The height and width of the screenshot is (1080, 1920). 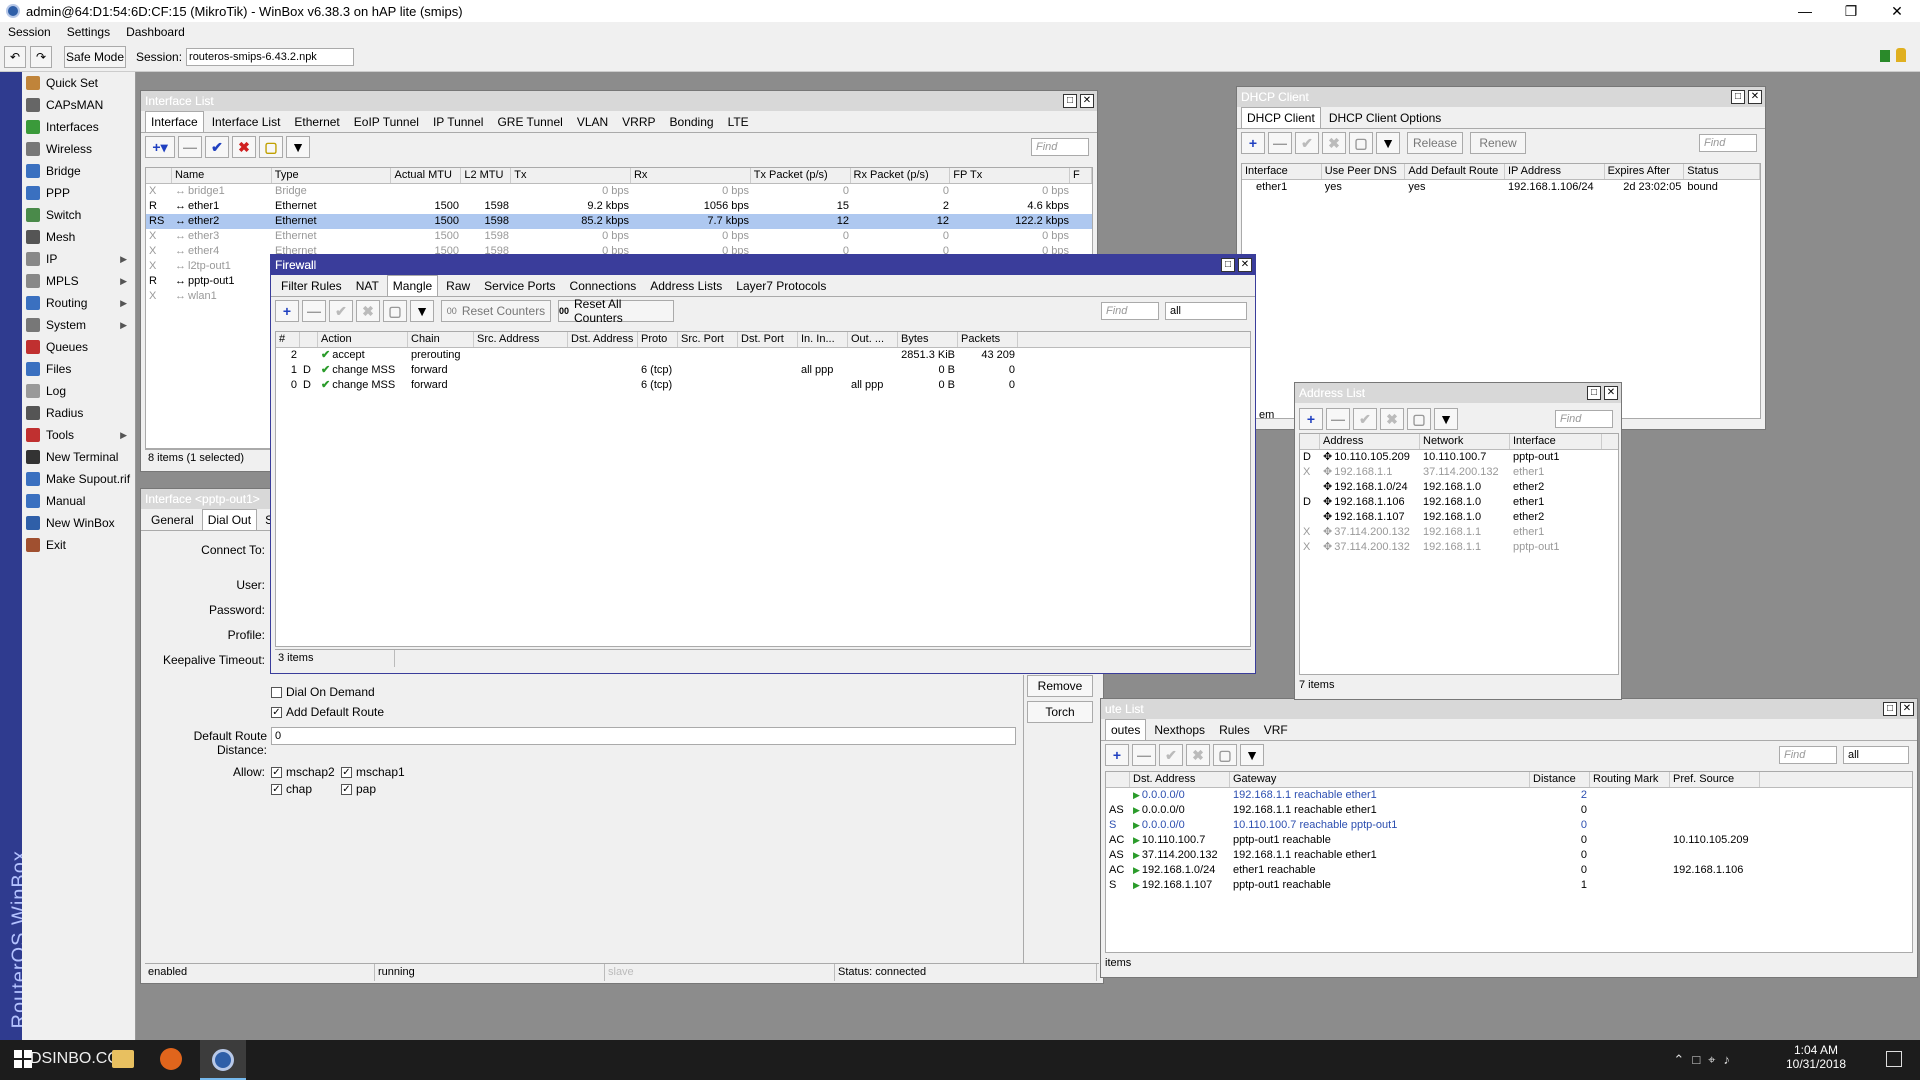 What do you see at coordinates (1370, 441) in the screenshot?
I see `column-header: Address` at bounding box center [1370, 441].